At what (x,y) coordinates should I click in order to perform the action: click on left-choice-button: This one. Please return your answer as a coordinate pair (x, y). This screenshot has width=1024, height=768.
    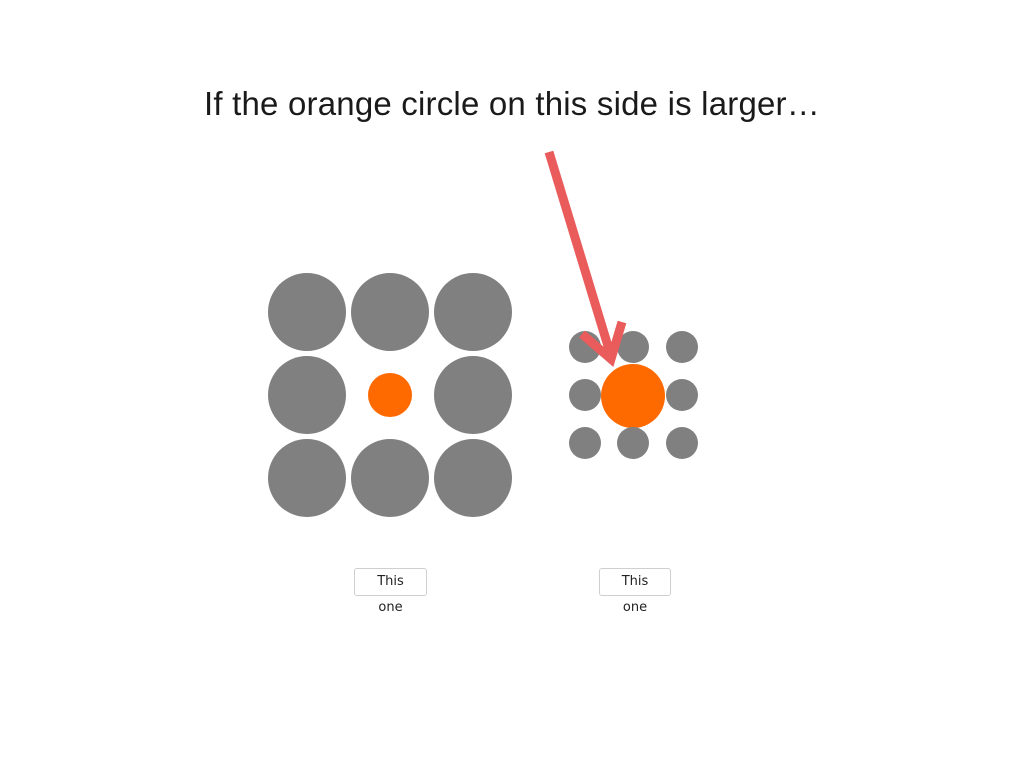
    Looking at the image, I should click on (390, 591).